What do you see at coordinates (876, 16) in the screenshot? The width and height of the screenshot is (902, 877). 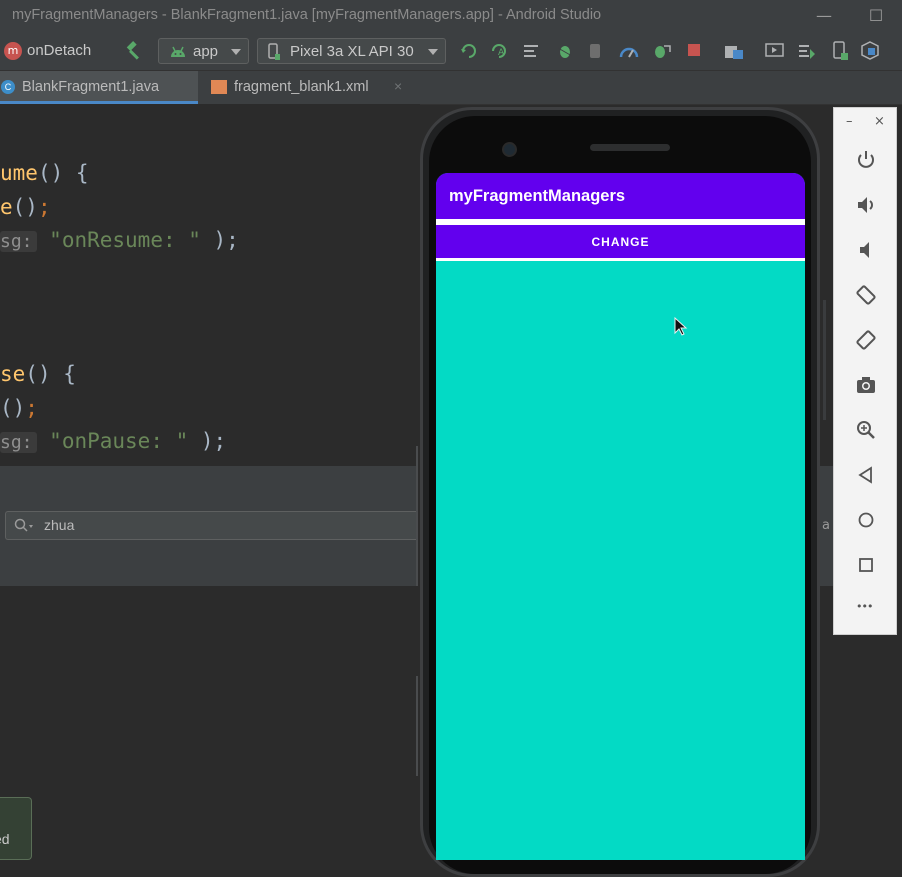 I see `maximize-button: ☐` at bounding box center [876, 16].